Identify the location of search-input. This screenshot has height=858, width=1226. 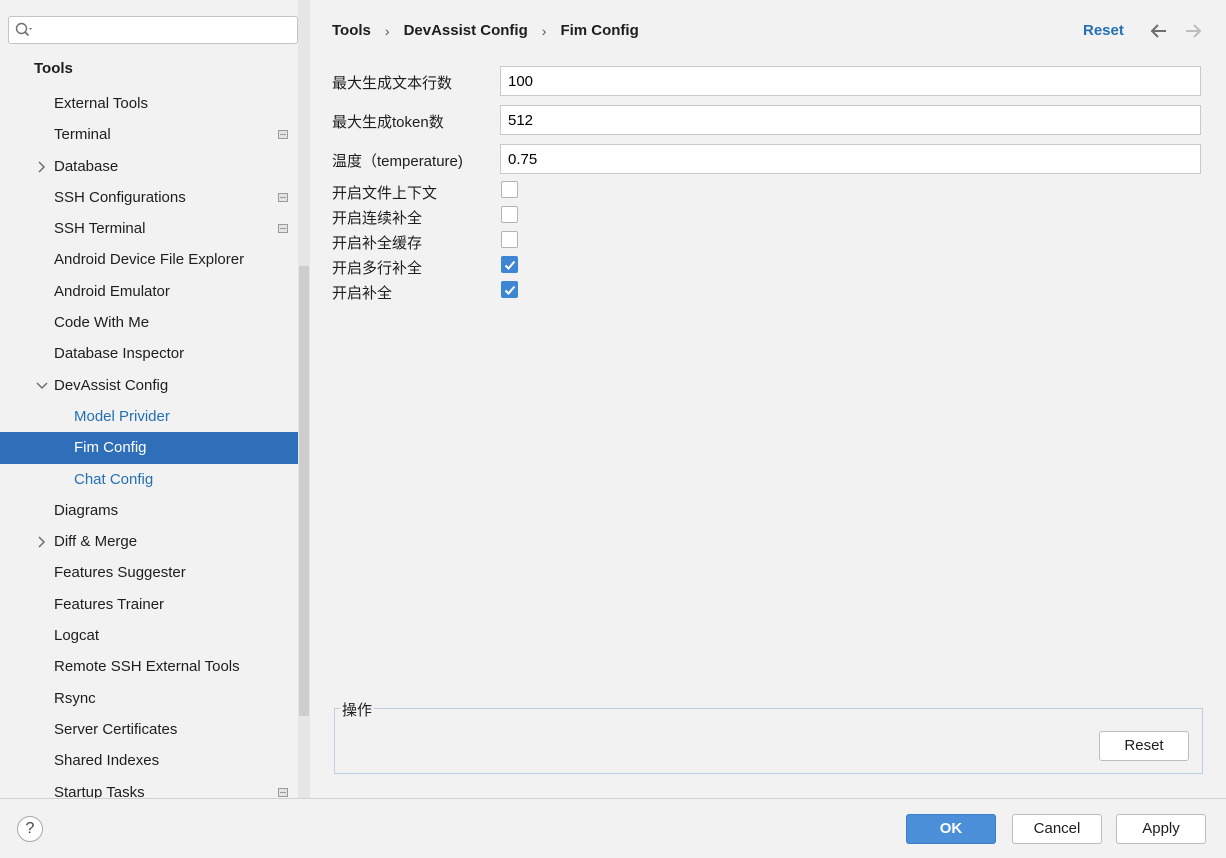
(166, 31).